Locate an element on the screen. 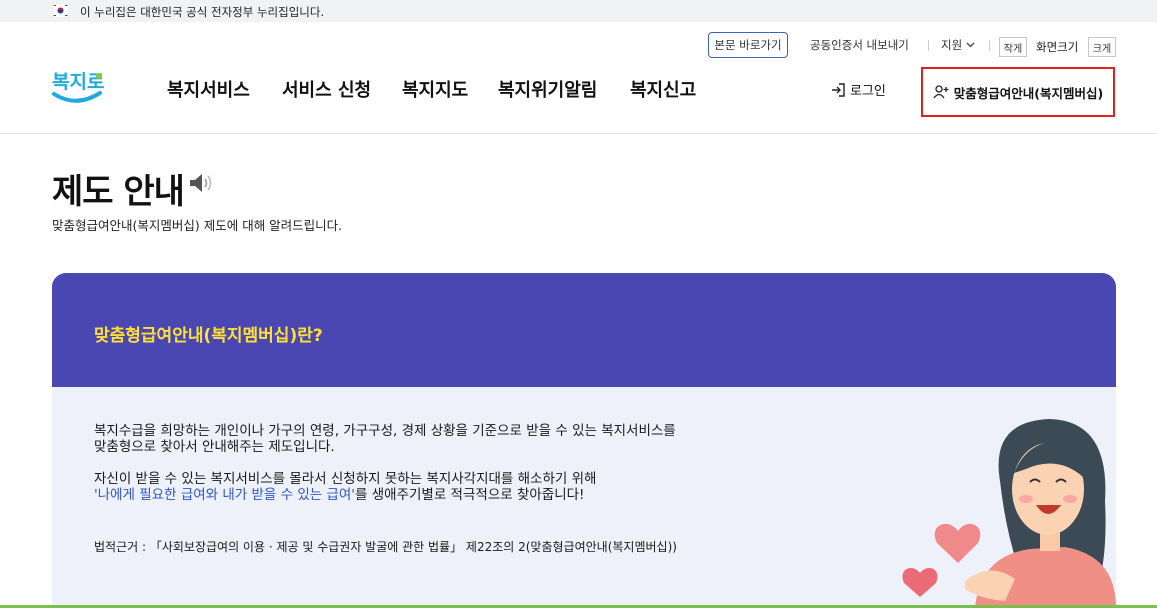 Image resolution: width=1157 pixels, height=608 pixels. font-size-large-button: 크게 is located at coordinates (1102, 47).